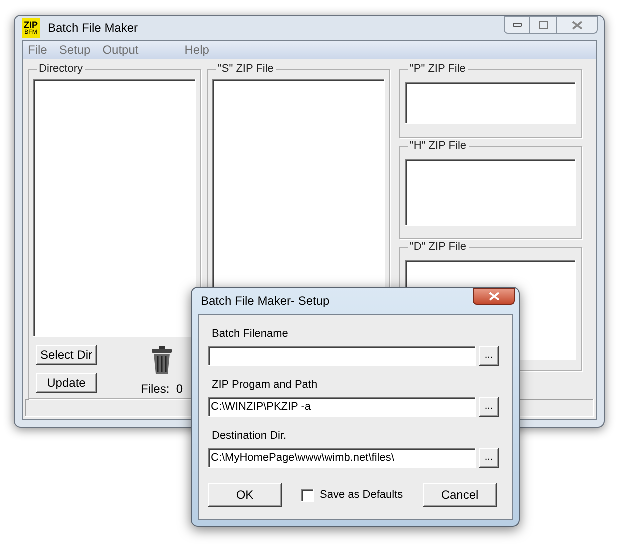 The image size is (621, 547). I want to click on field-label: Destination Dir., so click(250, 436).